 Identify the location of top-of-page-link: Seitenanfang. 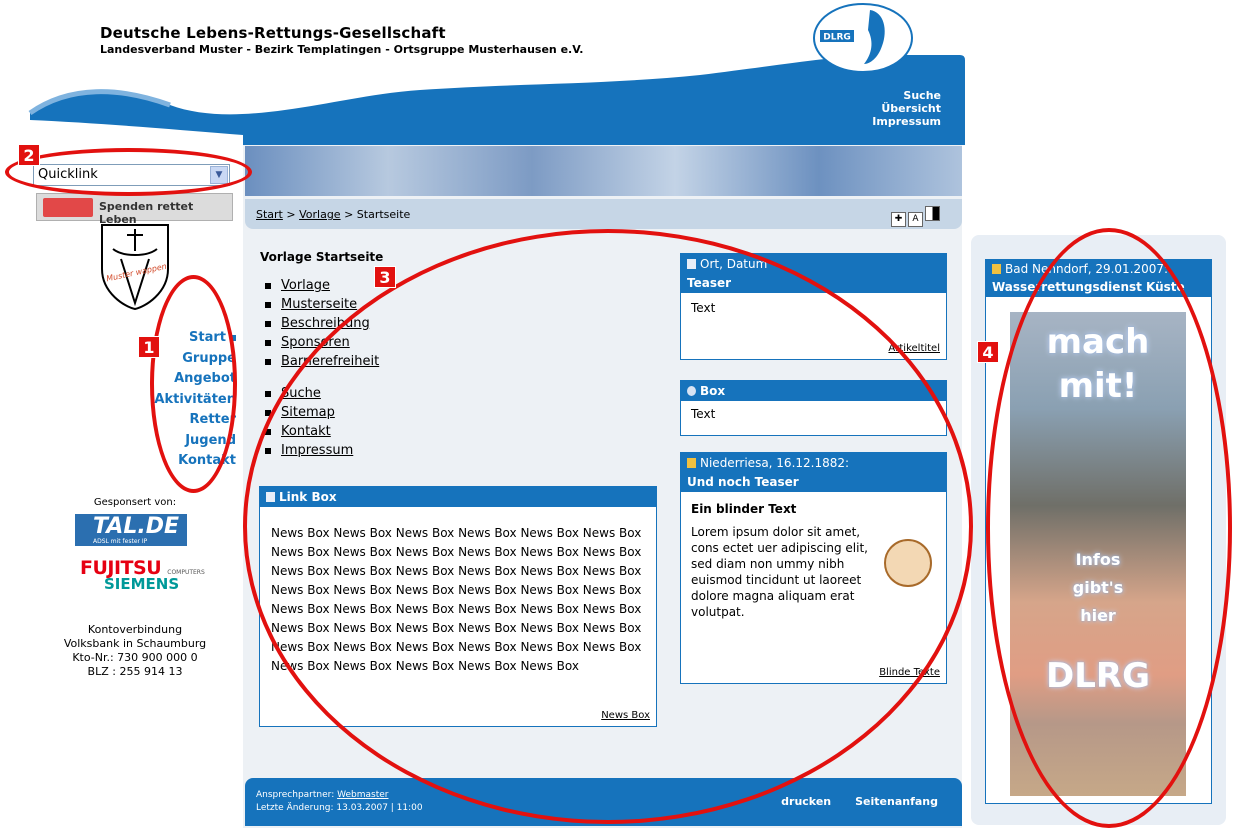
(896, 801).